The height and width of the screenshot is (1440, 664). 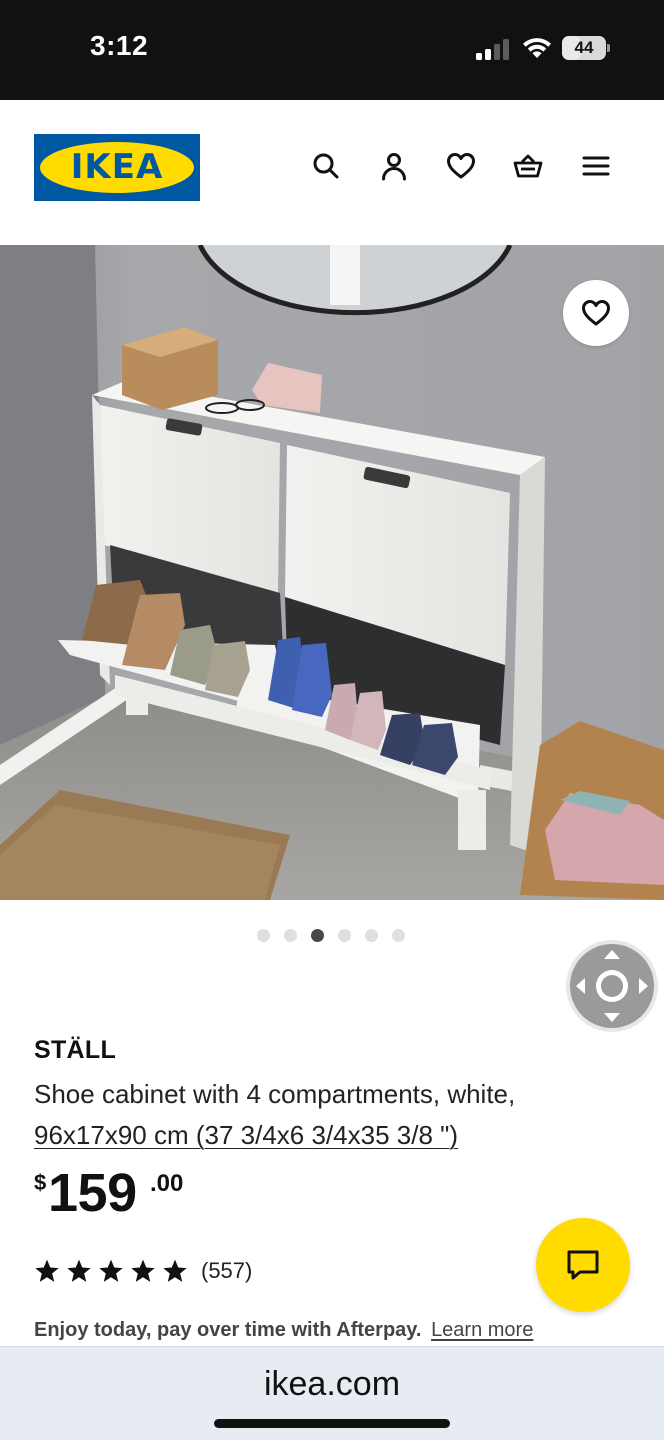 I want to click on price-decimal: .00, so click(x=167, y=1183).